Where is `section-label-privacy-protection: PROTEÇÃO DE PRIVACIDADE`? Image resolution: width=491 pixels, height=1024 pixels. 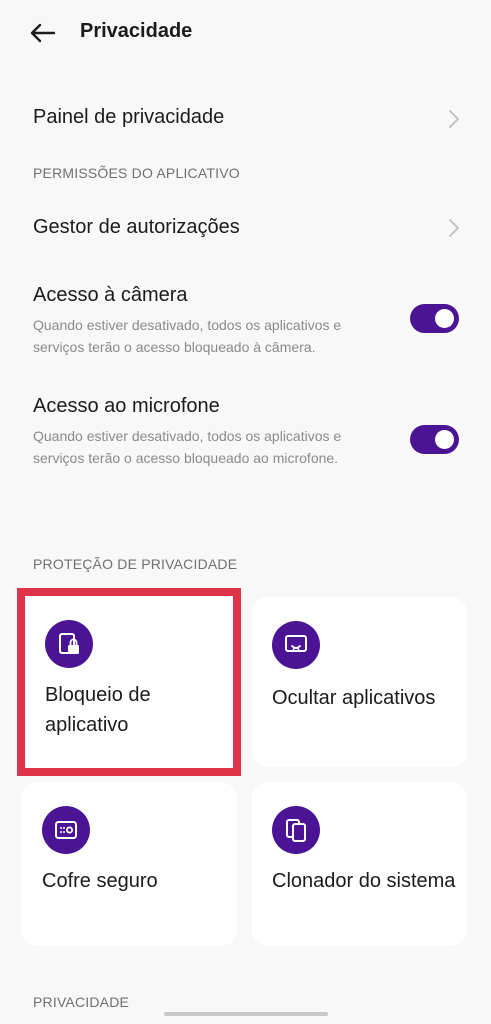
section-label-privacy-protection: PROTEÇÃO DE PRIVACIDADE is located at coordinates (135, 564).